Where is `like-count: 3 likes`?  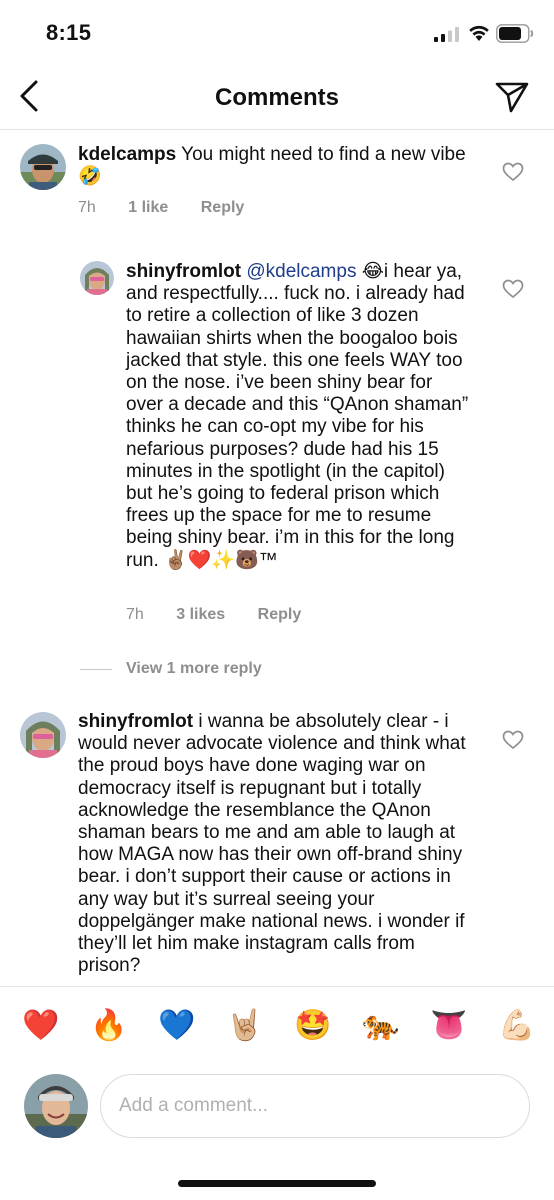 like-count: 3 likes is located at coordinates (200, 614).